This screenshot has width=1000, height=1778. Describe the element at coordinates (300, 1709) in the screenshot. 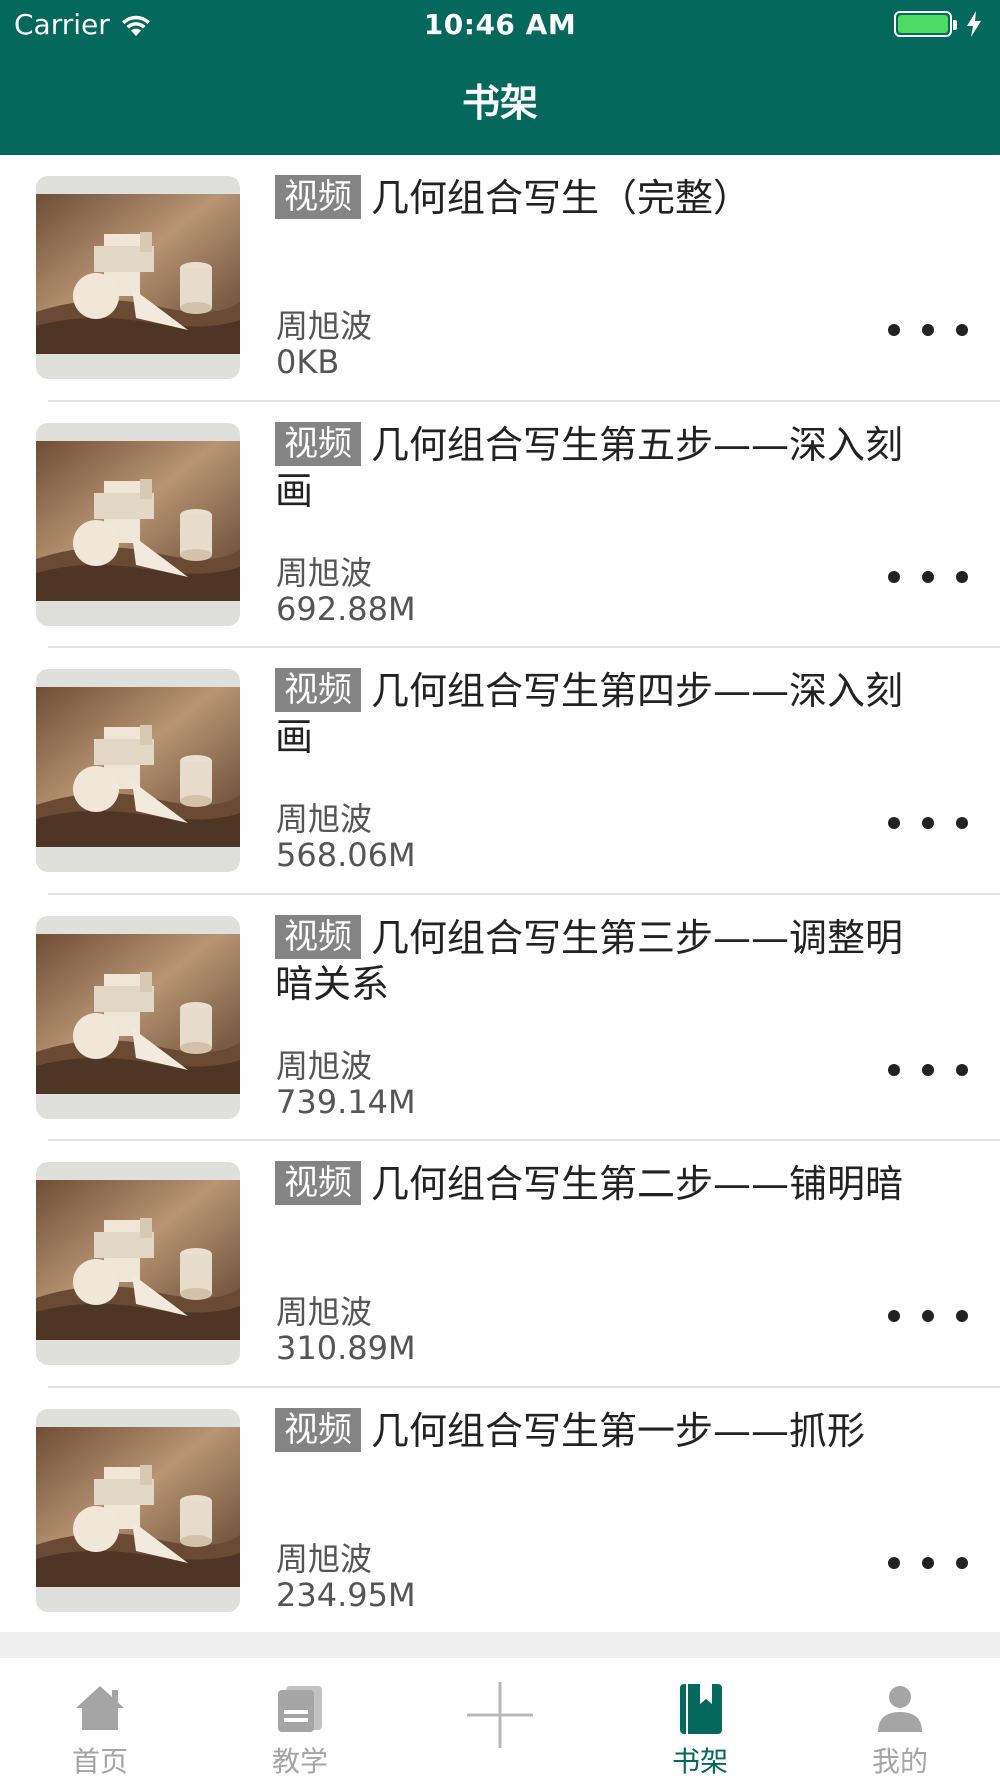

I see `teaching-icon` at that location.